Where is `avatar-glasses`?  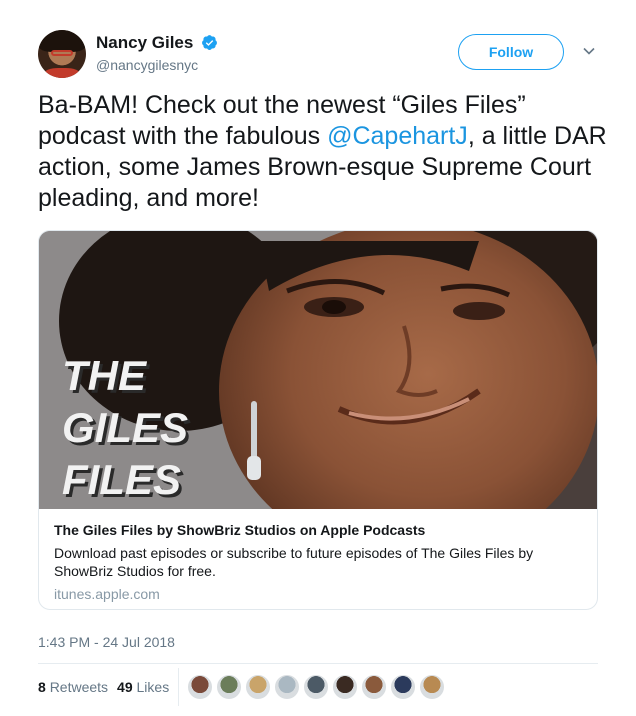
avatar-glasses is located at coordinates (62, 53).